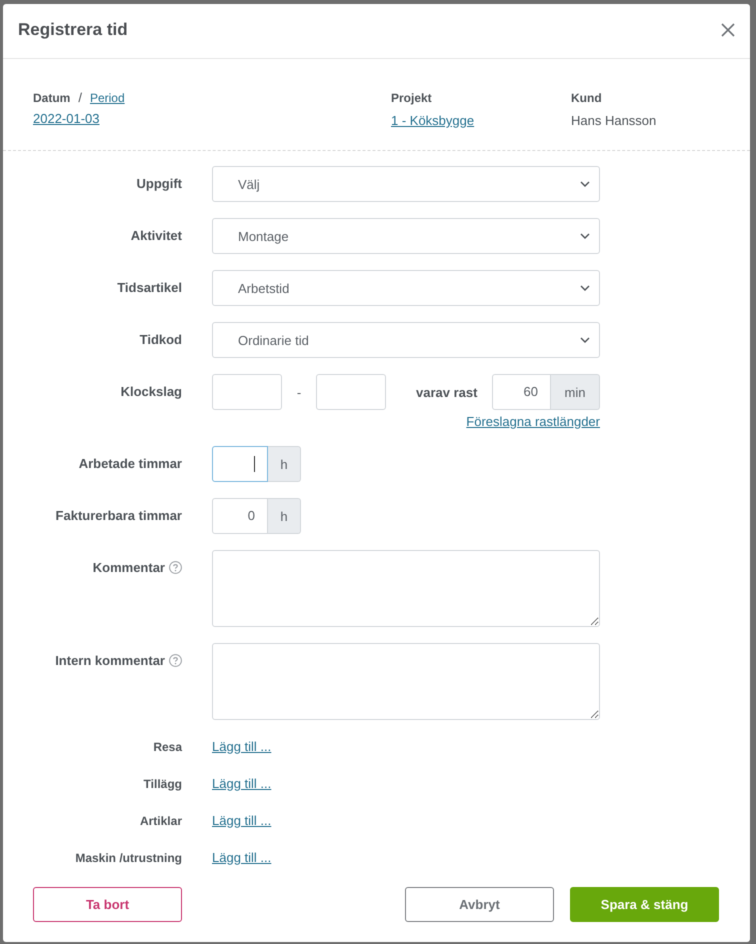  Describe the element at coordinates (644, 904) in the screenshot. I see `action-button: Spara & stäng` at that location.